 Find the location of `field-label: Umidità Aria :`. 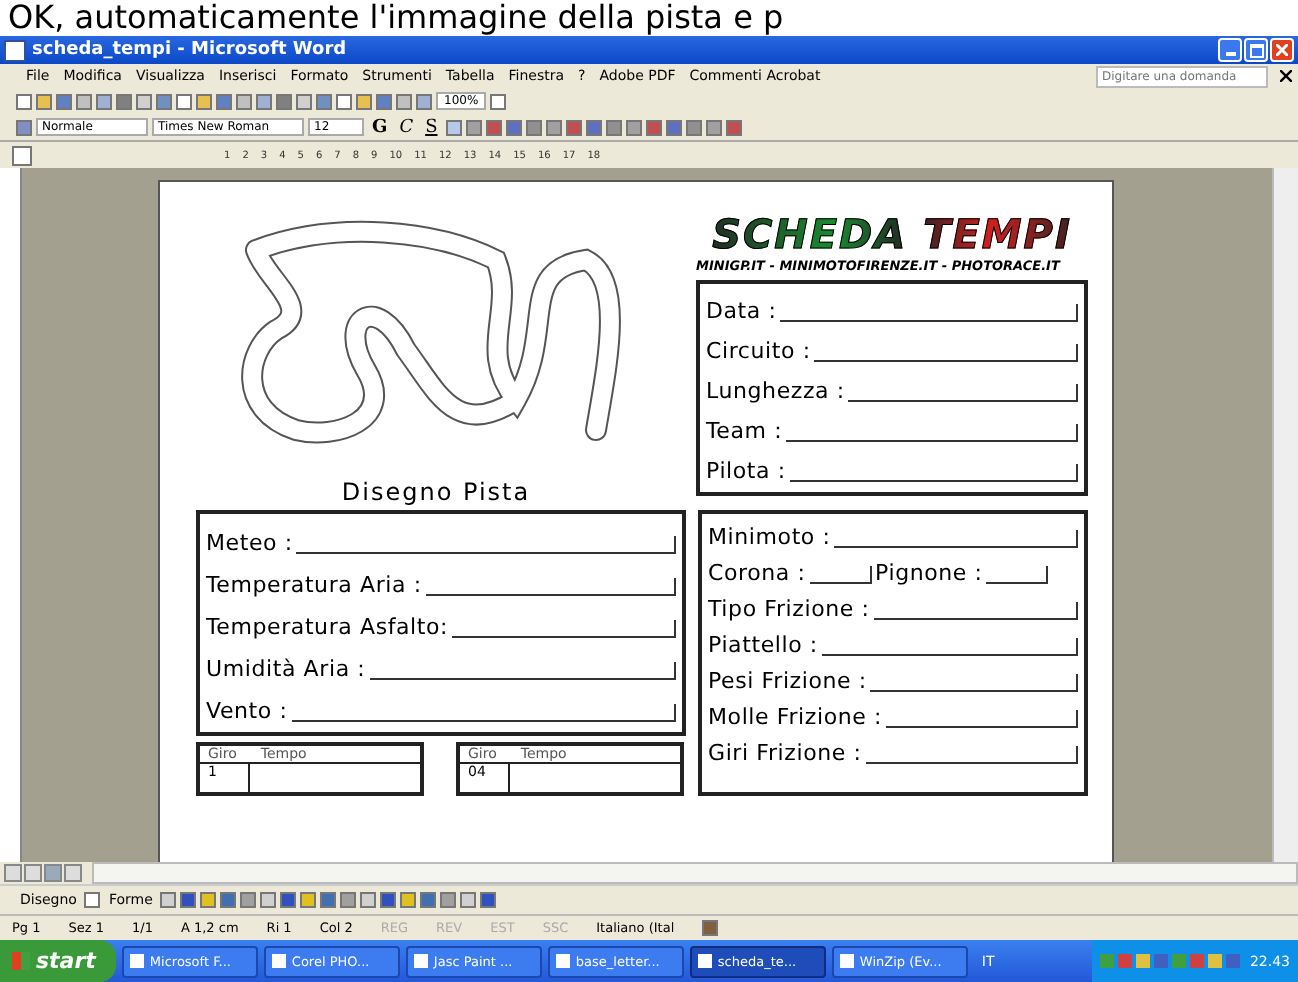

field-label: Umidità Aria : is located at coordinates (286, 669).